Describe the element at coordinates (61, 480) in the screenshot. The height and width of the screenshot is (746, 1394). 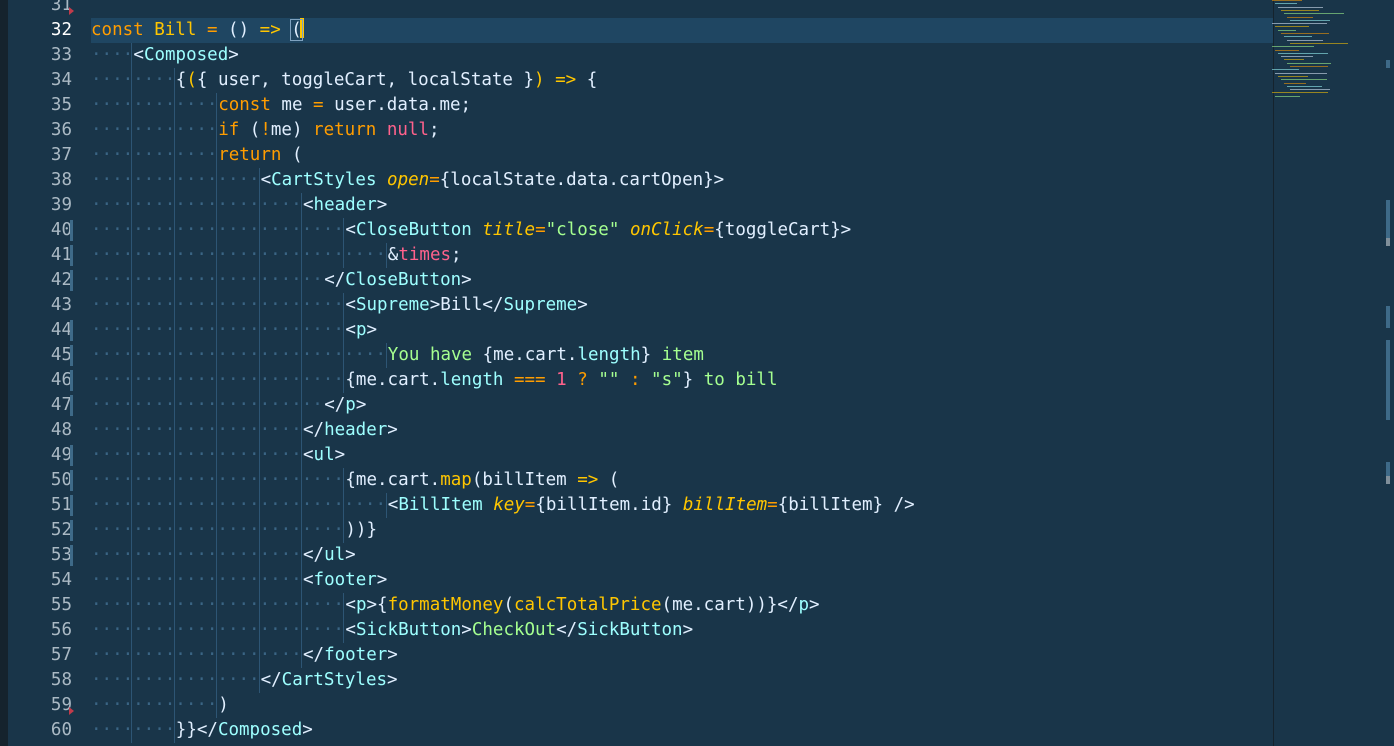
I see `line-number: 50` at that location.